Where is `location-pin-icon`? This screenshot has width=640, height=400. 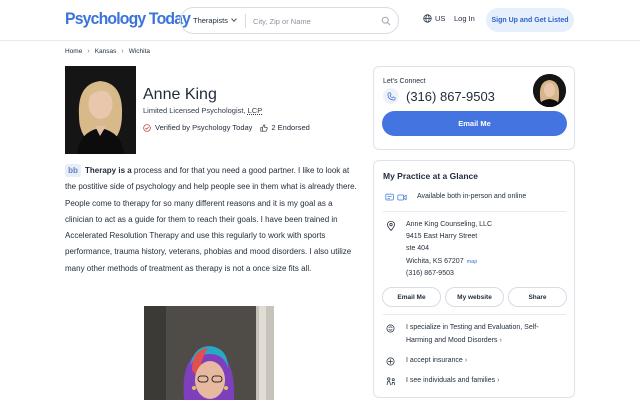 location-pin-icon is located at coordinates (390, 225).